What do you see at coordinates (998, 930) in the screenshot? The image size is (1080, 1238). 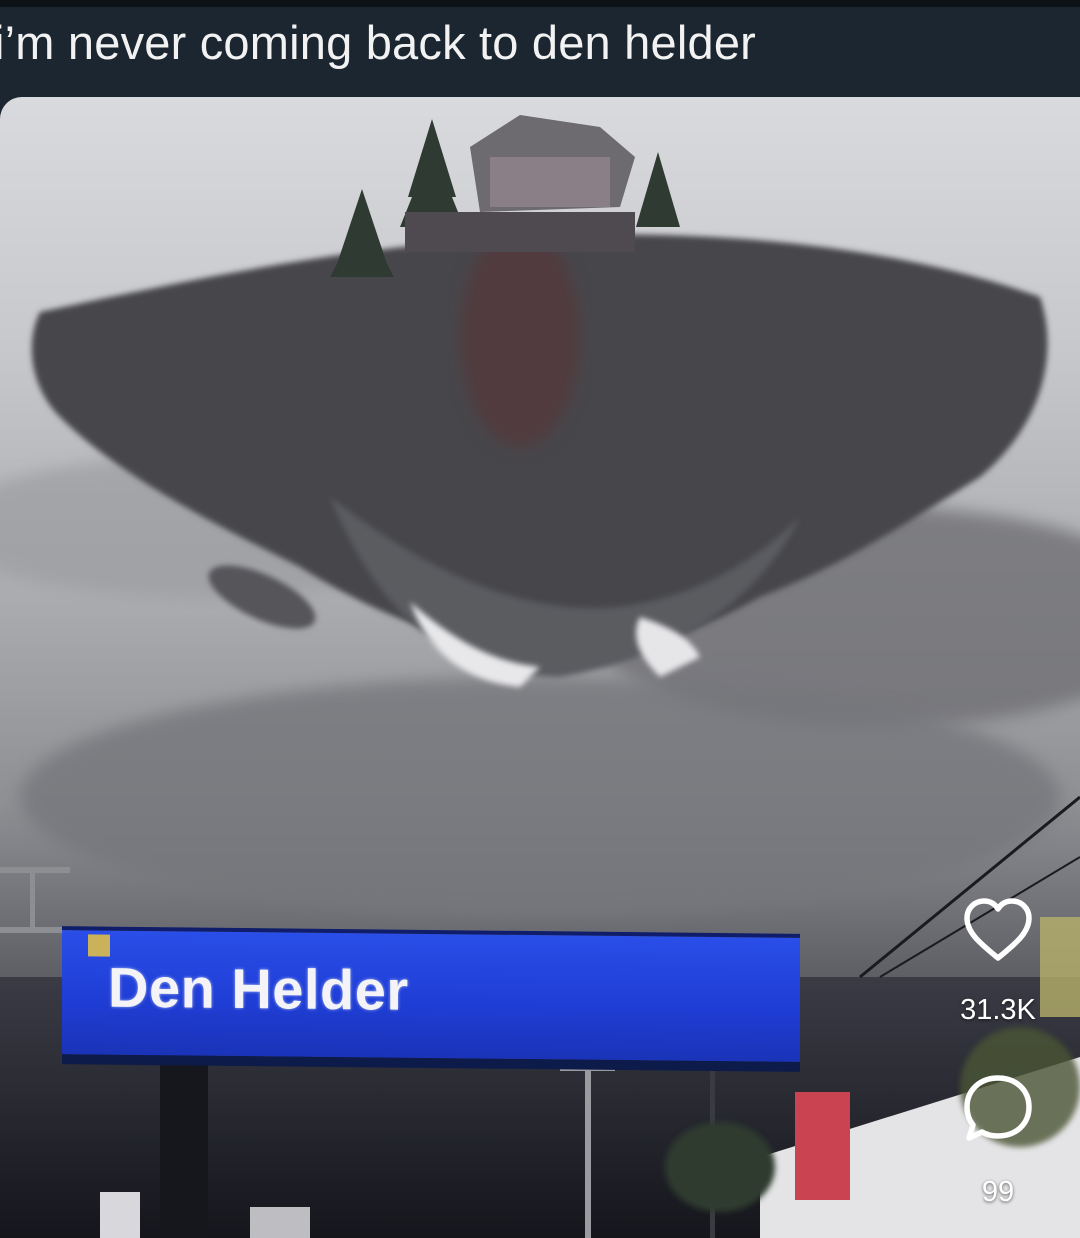 I see `heart-icon` at bounding box center [998, 930].